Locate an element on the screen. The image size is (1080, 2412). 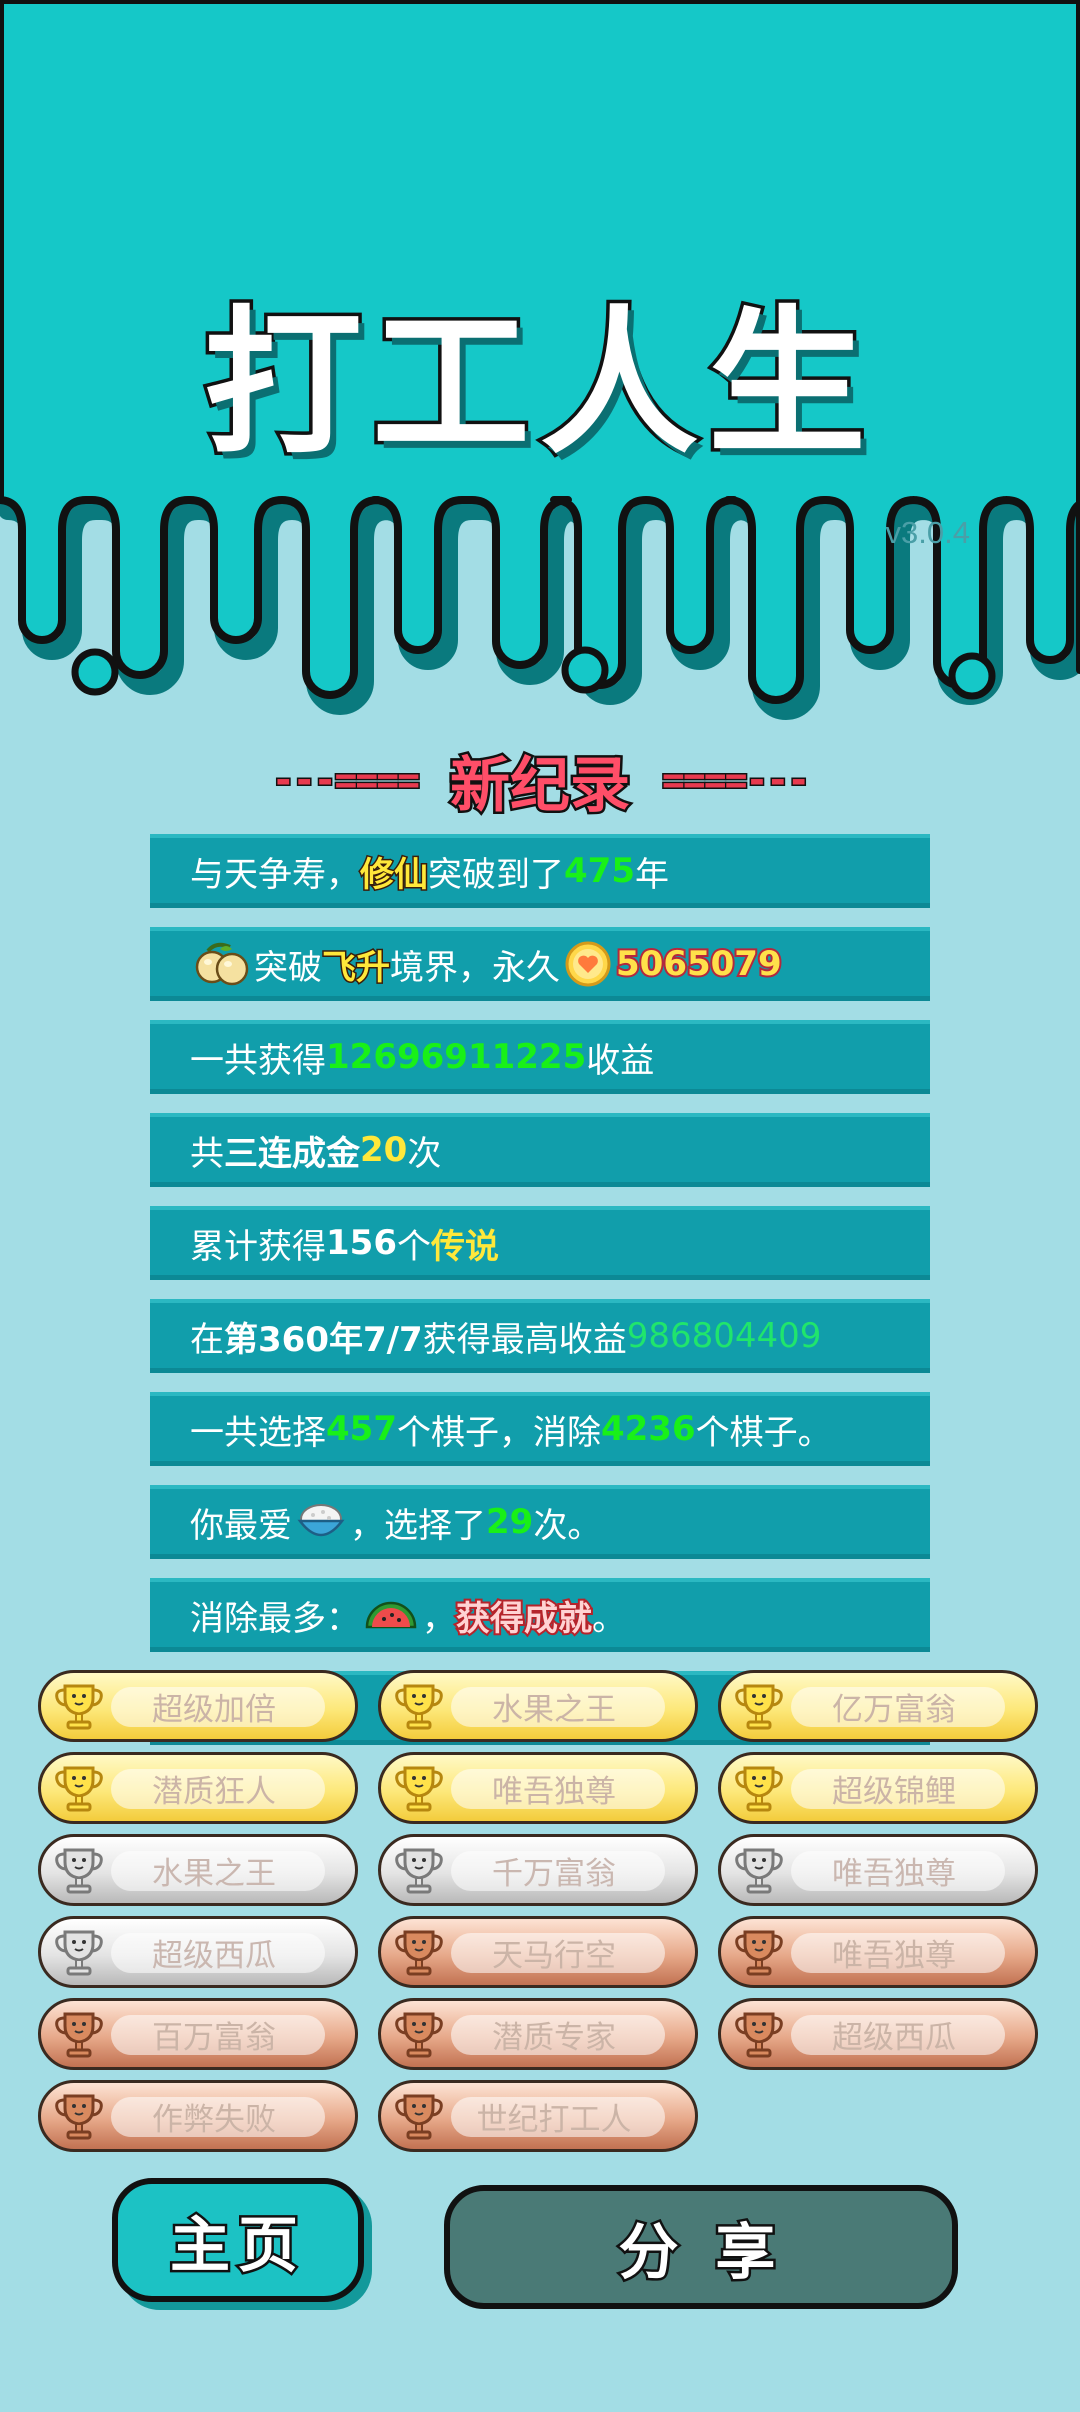
stat-row-total-income: 一共获得 12696911225 收益 is located at coordinates (540, 1057).